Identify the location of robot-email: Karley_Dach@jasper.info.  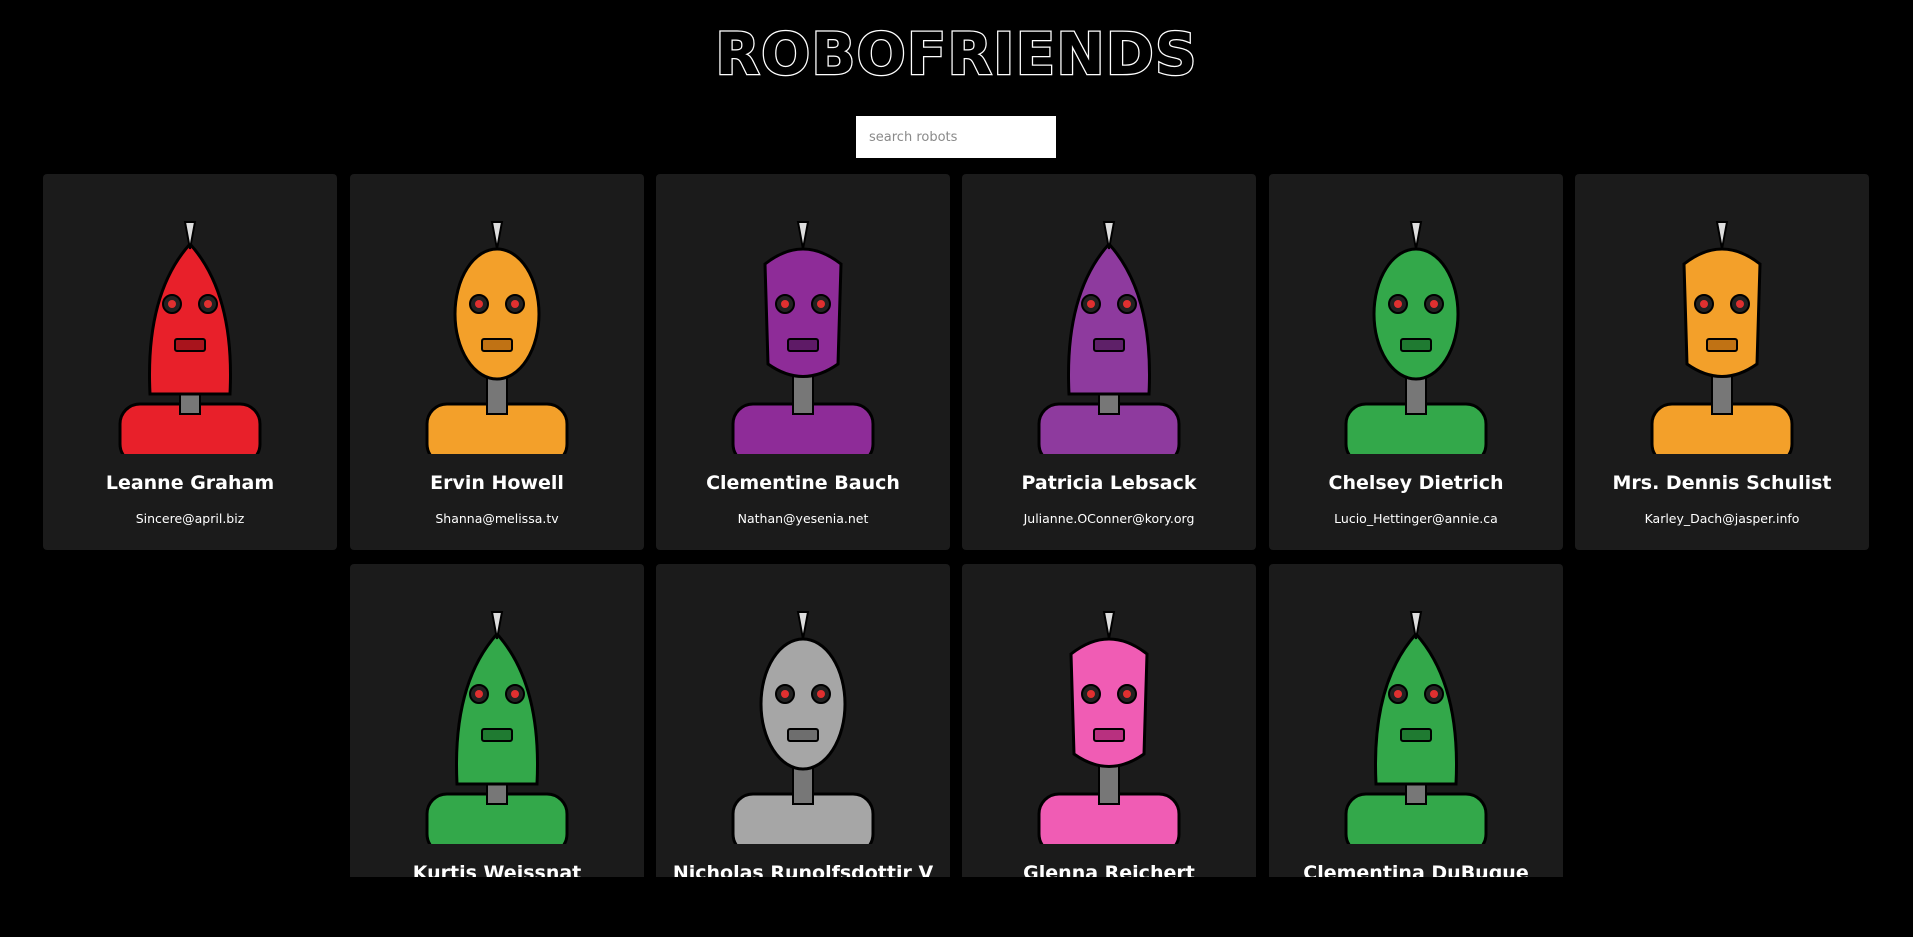
(1722, 518).